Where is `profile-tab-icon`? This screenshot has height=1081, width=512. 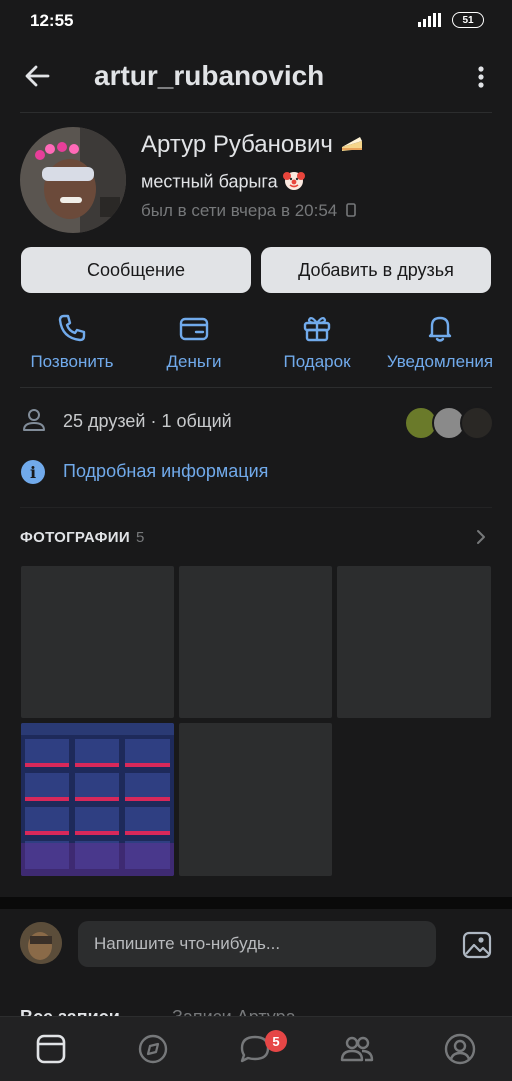 profile-tab-icon is located at coordinates (460, 1049).